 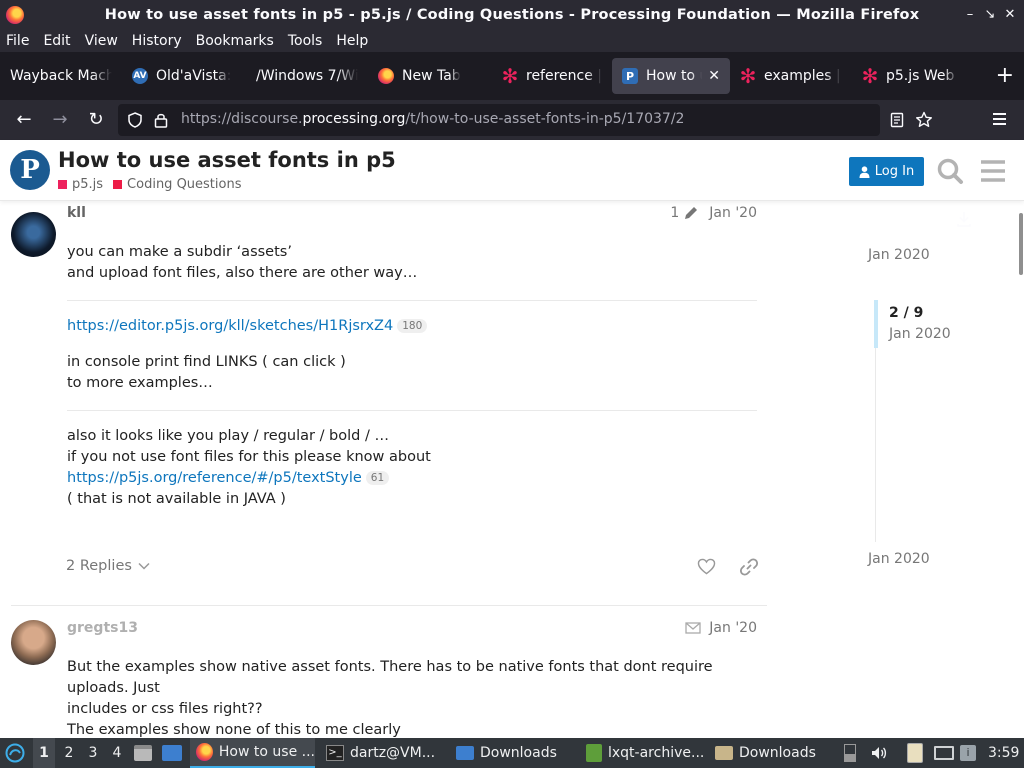 What do you see at coordinates (714, 76) in the screenshot?
I see `close-tab-icon: ✕` at bounding box center [714, 76].